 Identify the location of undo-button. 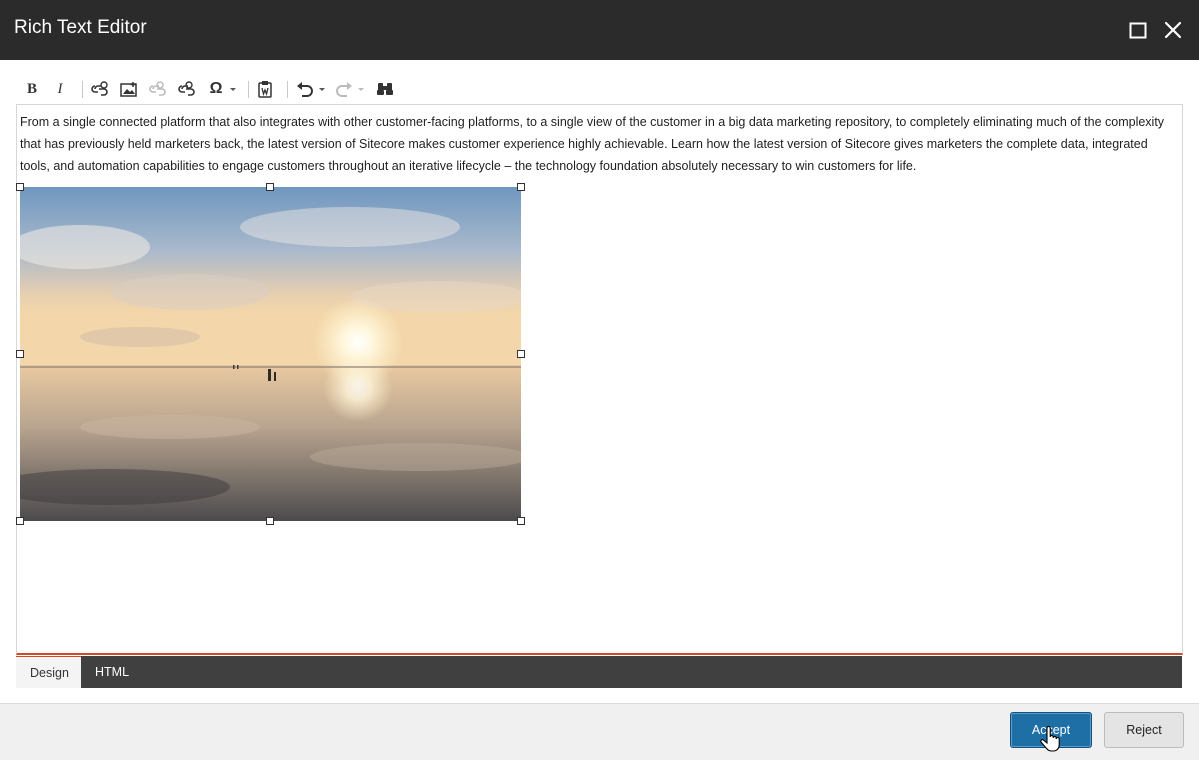
(305, 89).